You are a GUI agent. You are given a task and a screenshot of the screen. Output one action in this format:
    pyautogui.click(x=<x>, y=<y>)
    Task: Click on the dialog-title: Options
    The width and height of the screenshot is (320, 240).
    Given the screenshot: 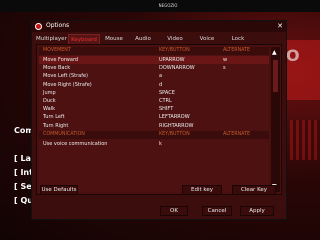 What is the action you would take?
    pyautogui.click(x=58, y=25)
    